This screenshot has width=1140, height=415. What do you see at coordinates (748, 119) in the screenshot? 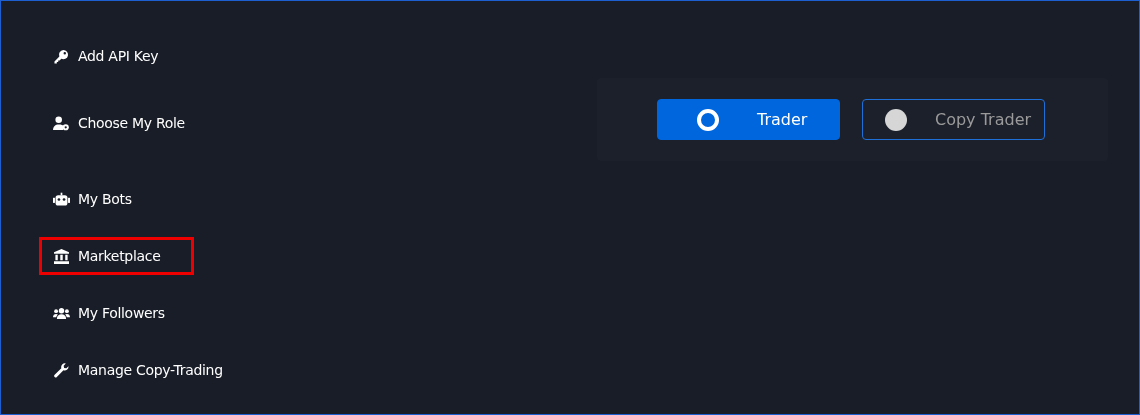
I see `role-option-button: Trader` at bounding box center [748, 119].